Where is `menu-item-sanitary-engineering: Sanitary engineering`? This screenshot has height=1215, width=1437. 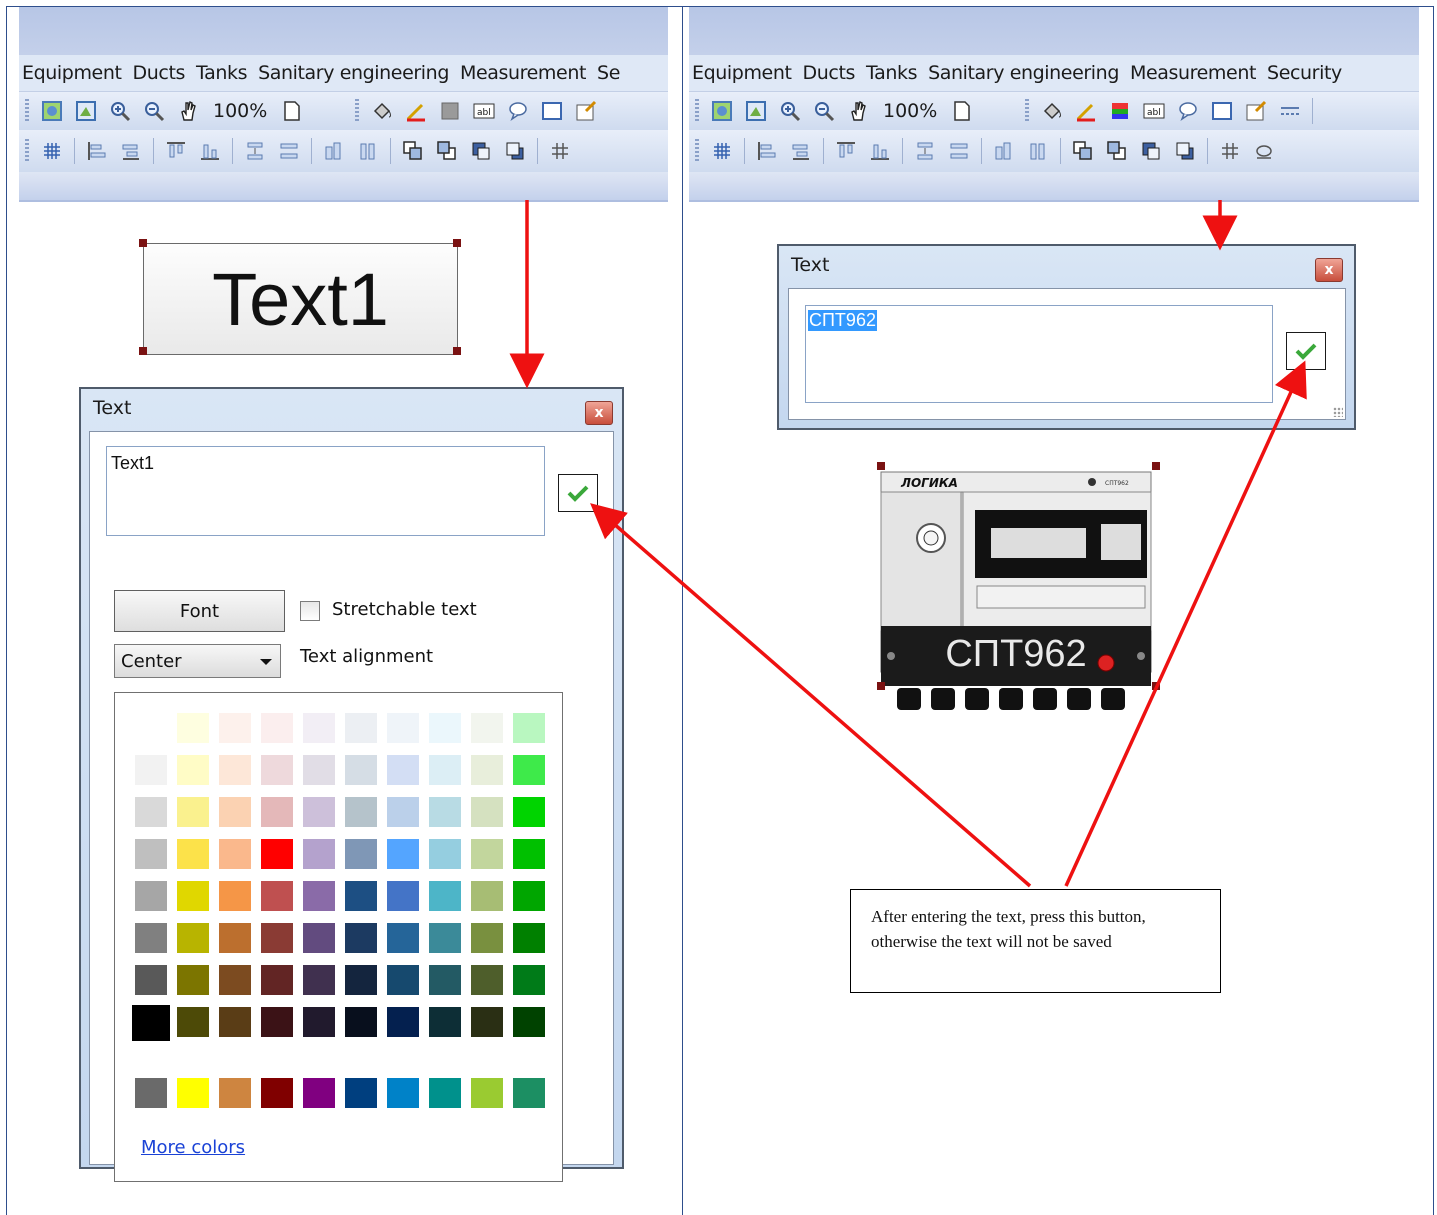
menu-item-sanitary-engineering: Sanitary engineering is located at coordinates (1026, 73).